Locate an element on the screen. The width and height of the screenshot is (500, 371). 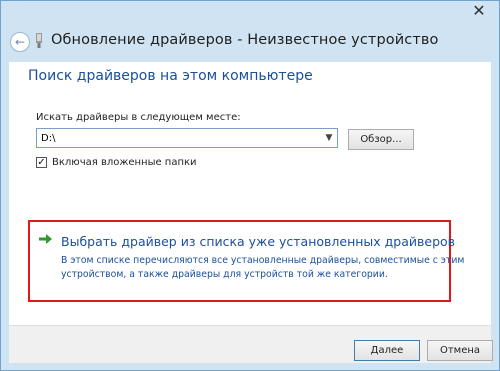
search-path-label: Искать драйверы в следующем месте: is located at coordinates (138, 117).